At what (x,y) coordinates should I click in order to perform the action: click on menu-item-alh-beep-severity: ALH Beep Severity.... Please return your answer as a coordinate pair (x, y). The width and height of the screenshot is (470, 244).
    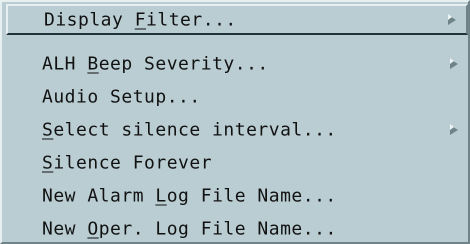
    Looking at the image, I should click on (237, 63).